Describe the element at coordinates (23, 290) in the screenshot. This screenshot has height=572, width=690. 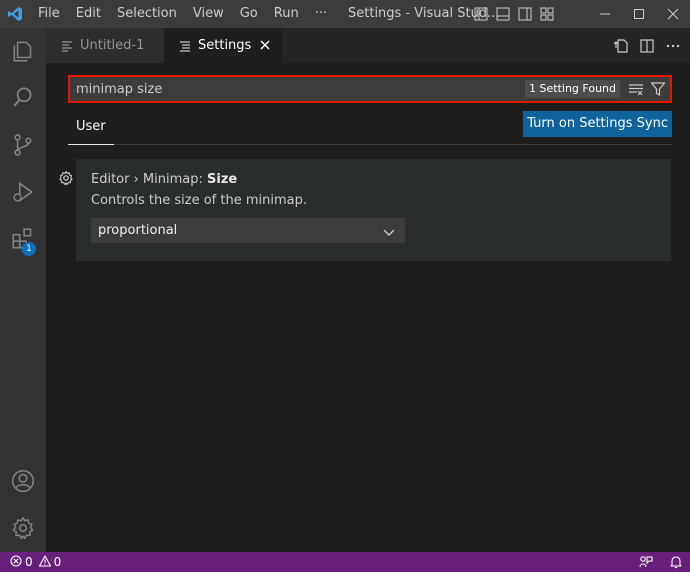
I see `activity-bar: 1` at that location.